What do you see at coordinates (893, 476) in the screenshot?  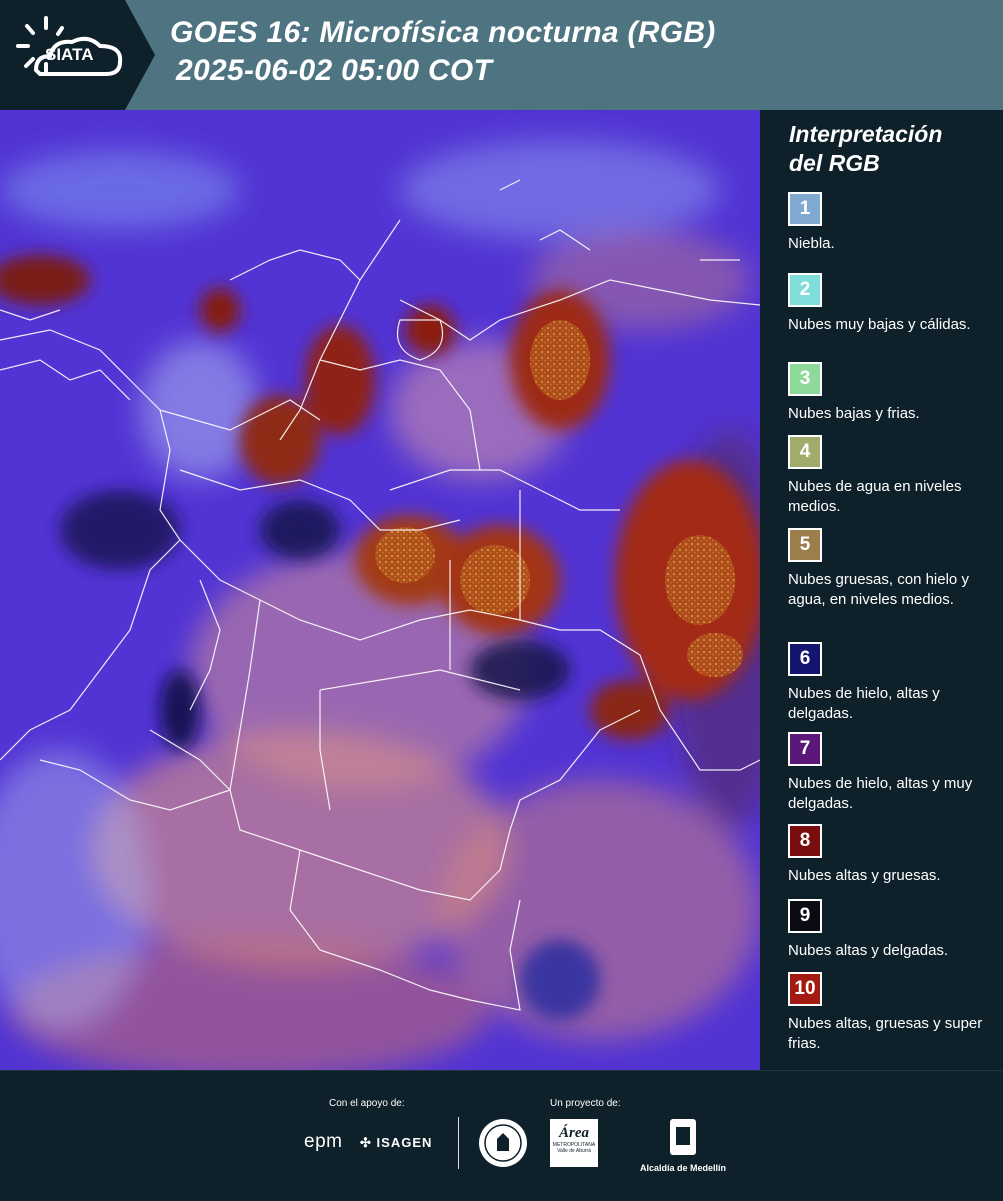 I see `legend-item: 4 Nubes de agua en niveles medios.` at bounding box center [893, 476].